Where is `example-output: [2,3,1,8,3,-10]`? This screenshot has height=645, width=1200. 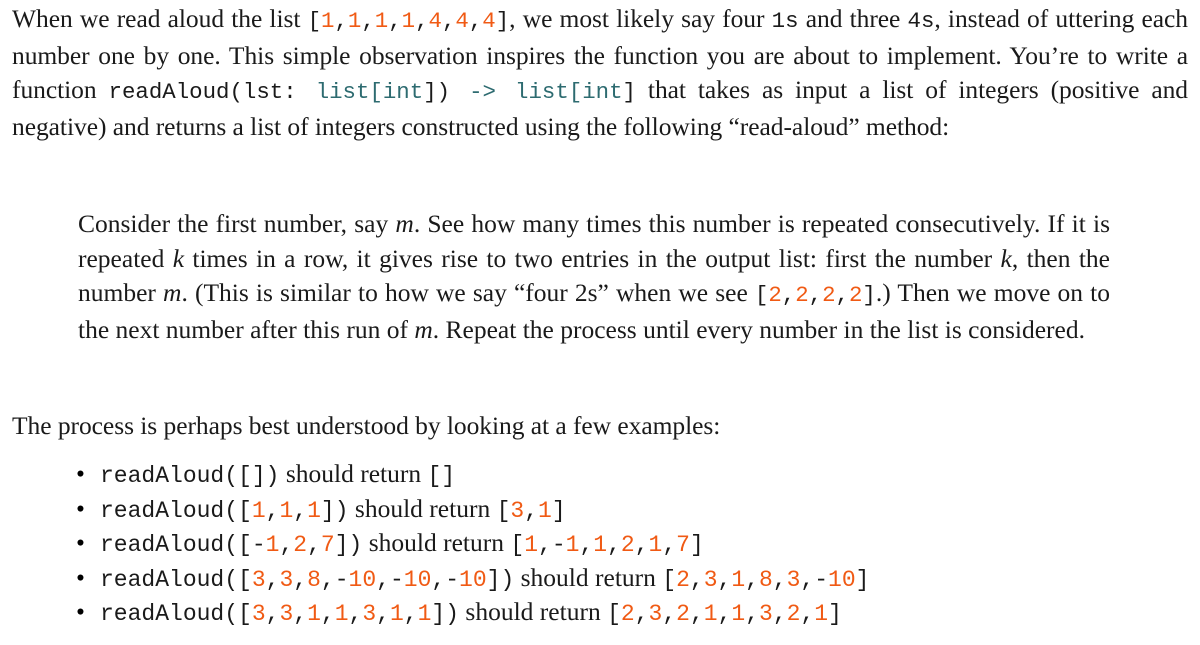 example-output: [2,3,1,8,3,-10] is located at coordinates (765, 580).